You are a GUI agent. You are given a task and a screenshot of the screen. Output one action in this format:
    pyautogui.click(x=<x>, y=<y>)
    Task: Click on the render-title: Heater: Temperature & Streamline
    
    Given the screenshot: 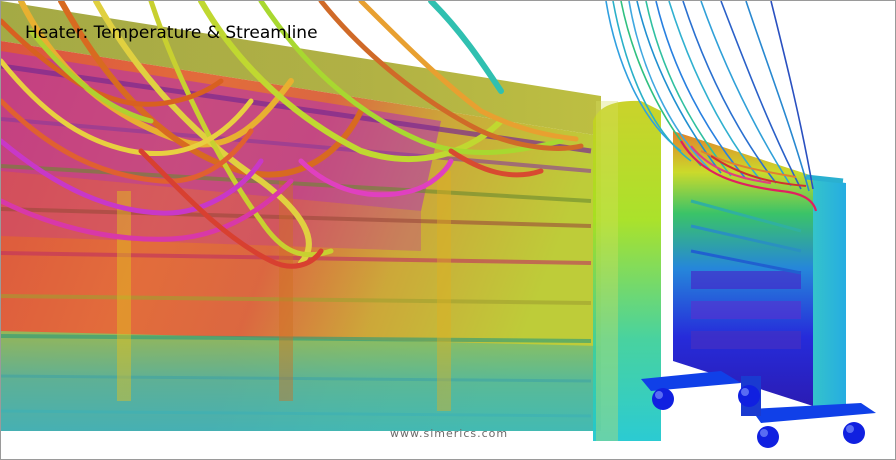 What is the action you would take?
    pyautogui.click(x=171, y=33)
    